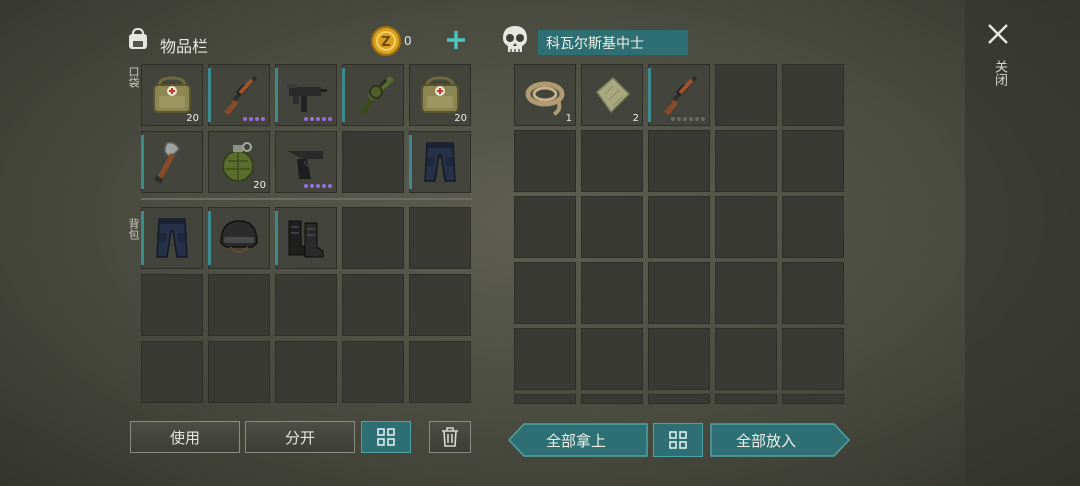 The height and width of the screenshot is (486, 1080). I want to click on item-quantity: 1, so click(568, 118).